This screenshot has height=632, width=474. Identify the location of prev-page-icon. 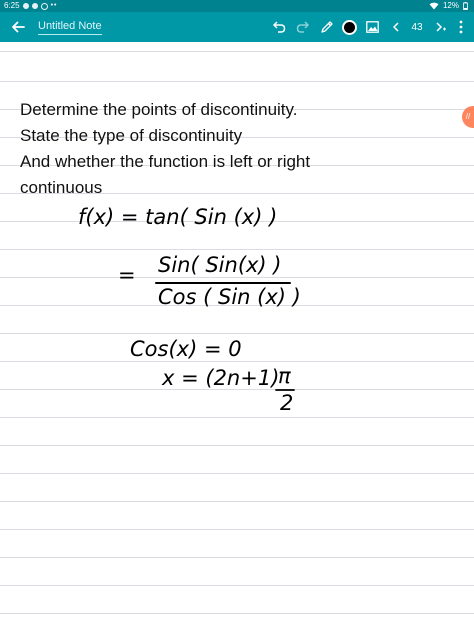
(395, 27).